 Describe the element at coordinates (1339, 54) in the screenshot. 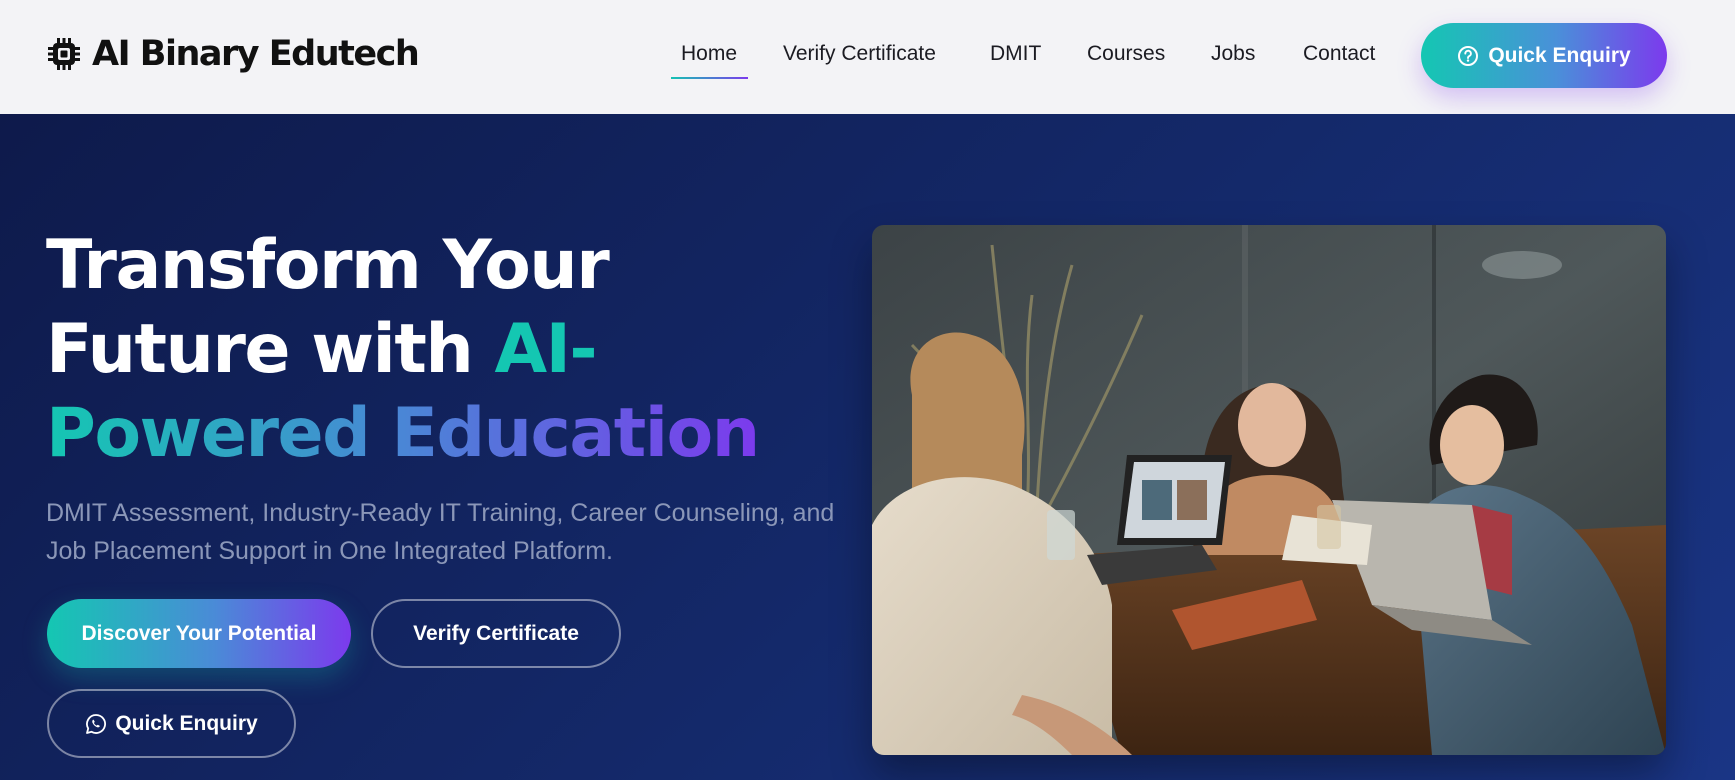

I see `nav-item-contact: Contact` at that location.